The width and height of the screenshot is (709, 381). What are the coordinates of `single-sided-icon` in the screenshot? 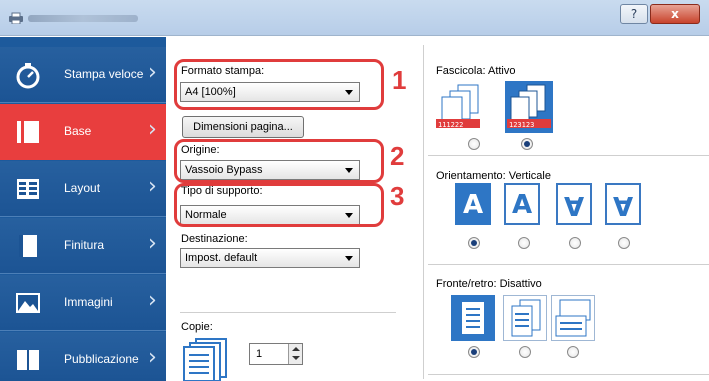 It's located at (473, 318).